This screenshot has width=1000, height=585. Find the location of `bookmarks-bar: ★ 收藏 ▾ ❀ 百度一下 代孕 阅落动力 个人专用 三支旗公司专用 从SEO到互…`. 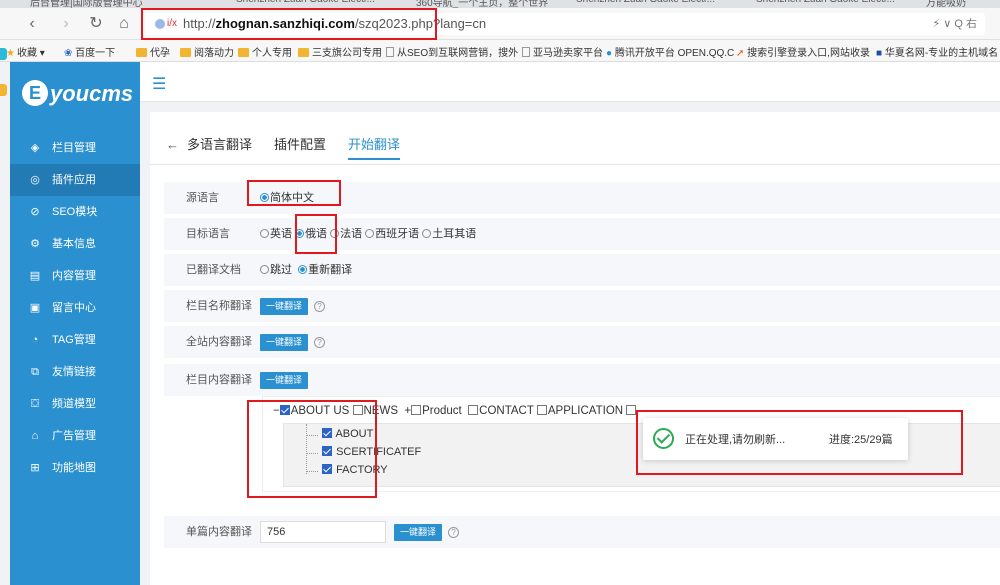

bookmarks-bar: ★ 收藏 ▾ ❀ 百度一下 代孕 阅落动力 个人专用 三支旗公司专用 从SEO到互… is located at coordinates (500, 51).